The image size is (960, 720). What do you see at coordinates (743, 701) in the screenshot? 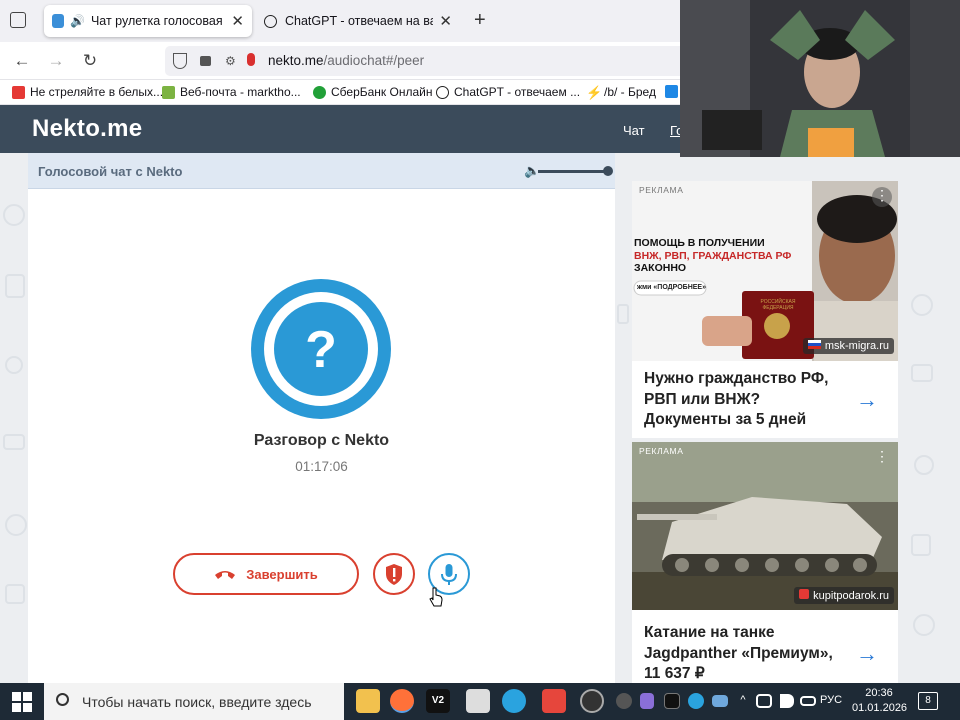
I see `chevron-up-icon: ^` at bounding box center [743, 701].